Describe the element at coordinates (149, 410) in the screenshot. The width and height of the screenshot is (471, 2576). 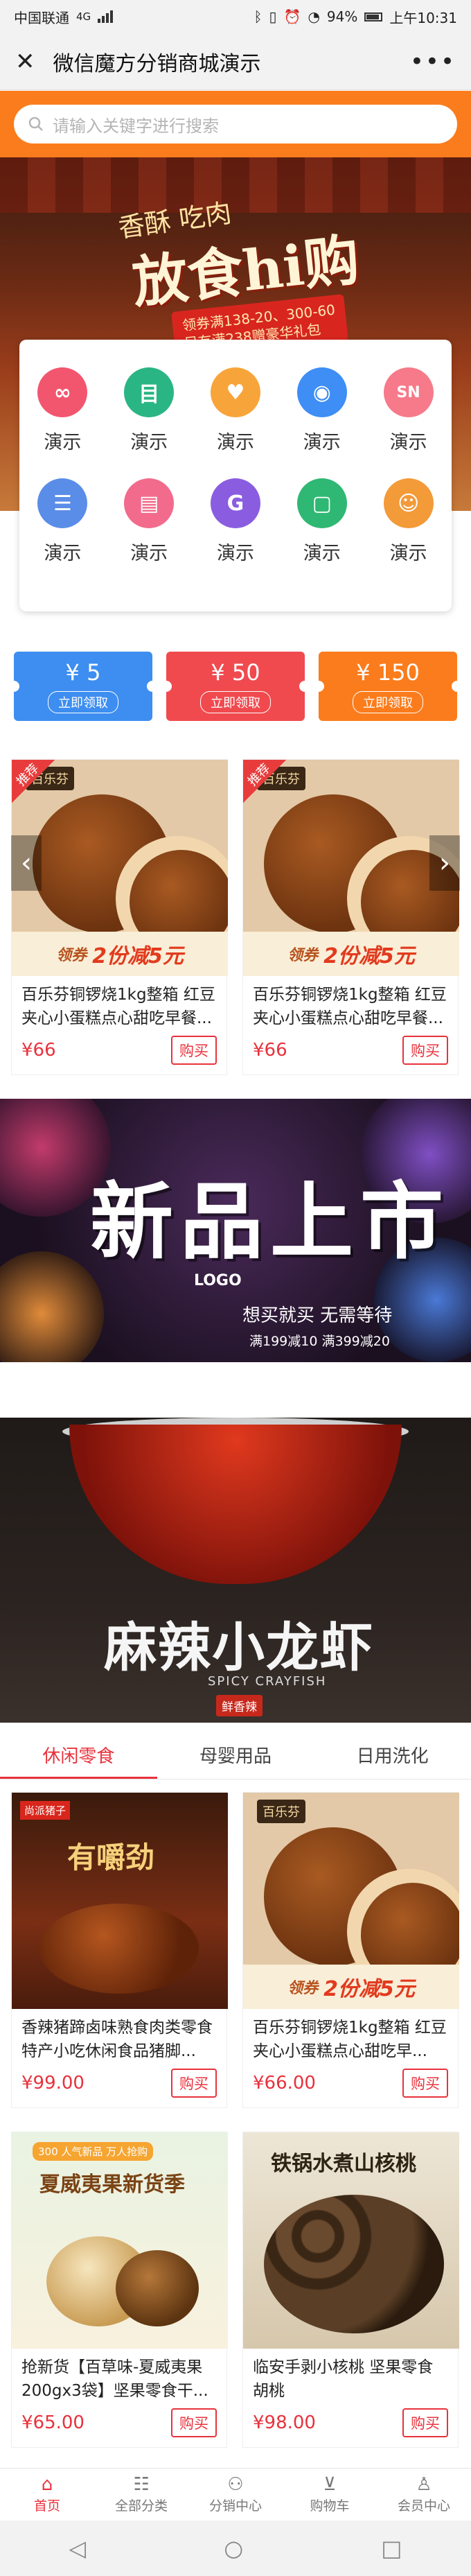
I see `shortcut-item: 目演示` at that location.